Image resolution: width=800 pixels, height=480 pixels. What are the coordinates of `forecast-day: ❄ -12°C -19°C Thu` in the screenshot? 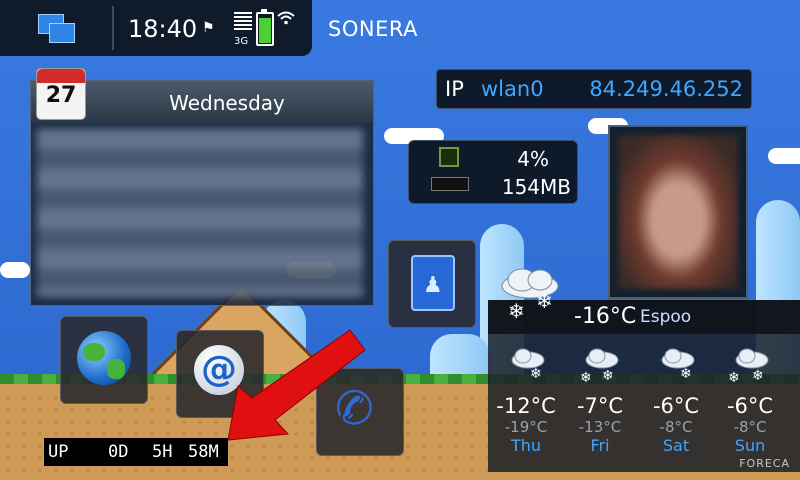 It's located at (526, 400).